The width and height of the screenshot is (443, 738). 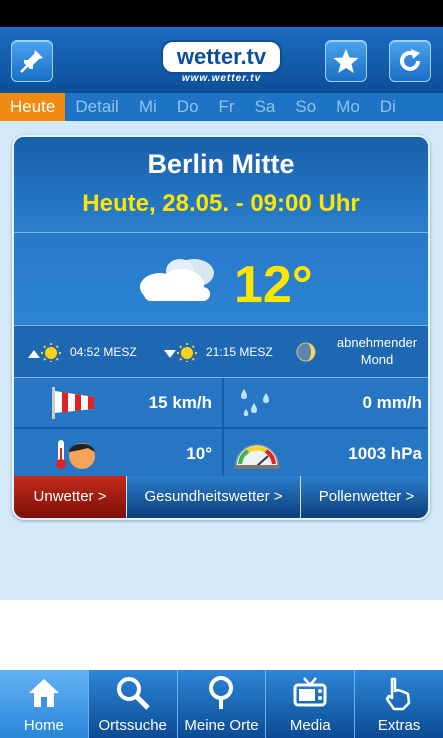 What do you see at coordinates (364, 497) in the screenshot?
I see `pollenwetter-link: Pollenwetter >` at bounding box center [364, 497].